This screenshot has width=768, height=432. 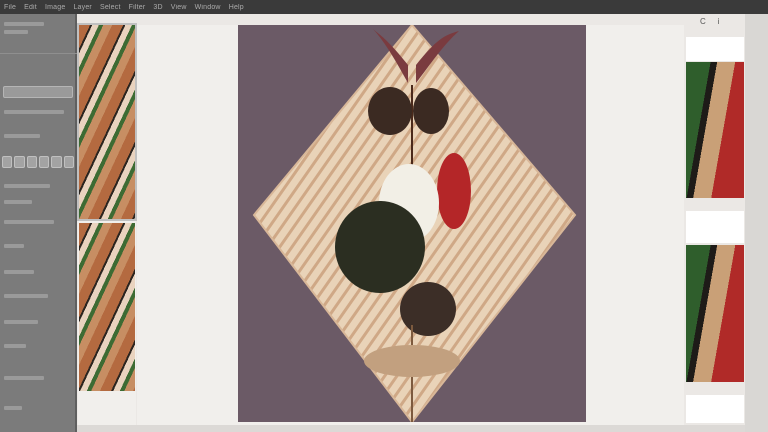 What do you see at coordinates (380, 247) in the screenshot?
I see `dark-leaf` at bounding box center [380, 247].